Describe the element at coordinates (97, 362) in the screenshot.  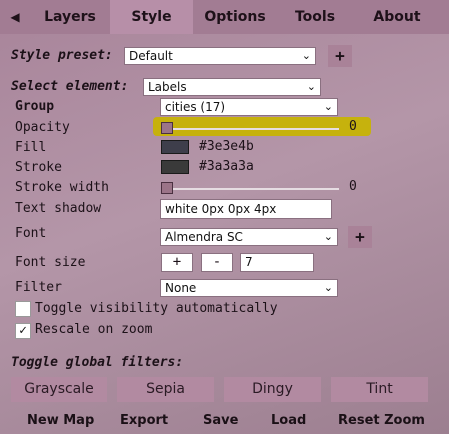
I see `global-filters-label: Toggle global filters:` at that location.